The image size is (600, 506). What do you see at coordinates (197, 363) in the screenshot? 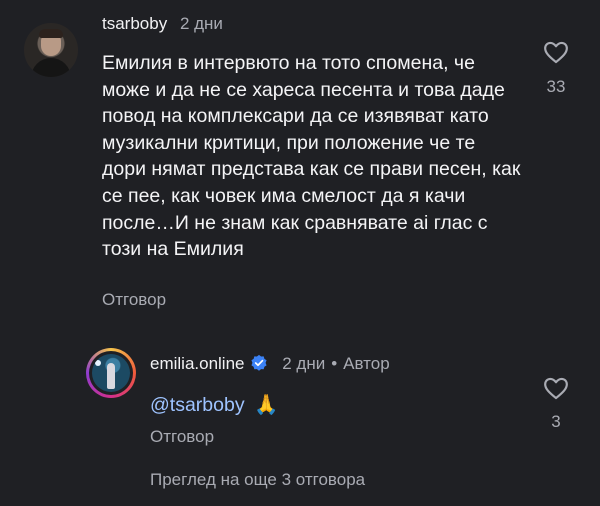
I see `reply-username: emilia.online` at bounding box center [197, 363].